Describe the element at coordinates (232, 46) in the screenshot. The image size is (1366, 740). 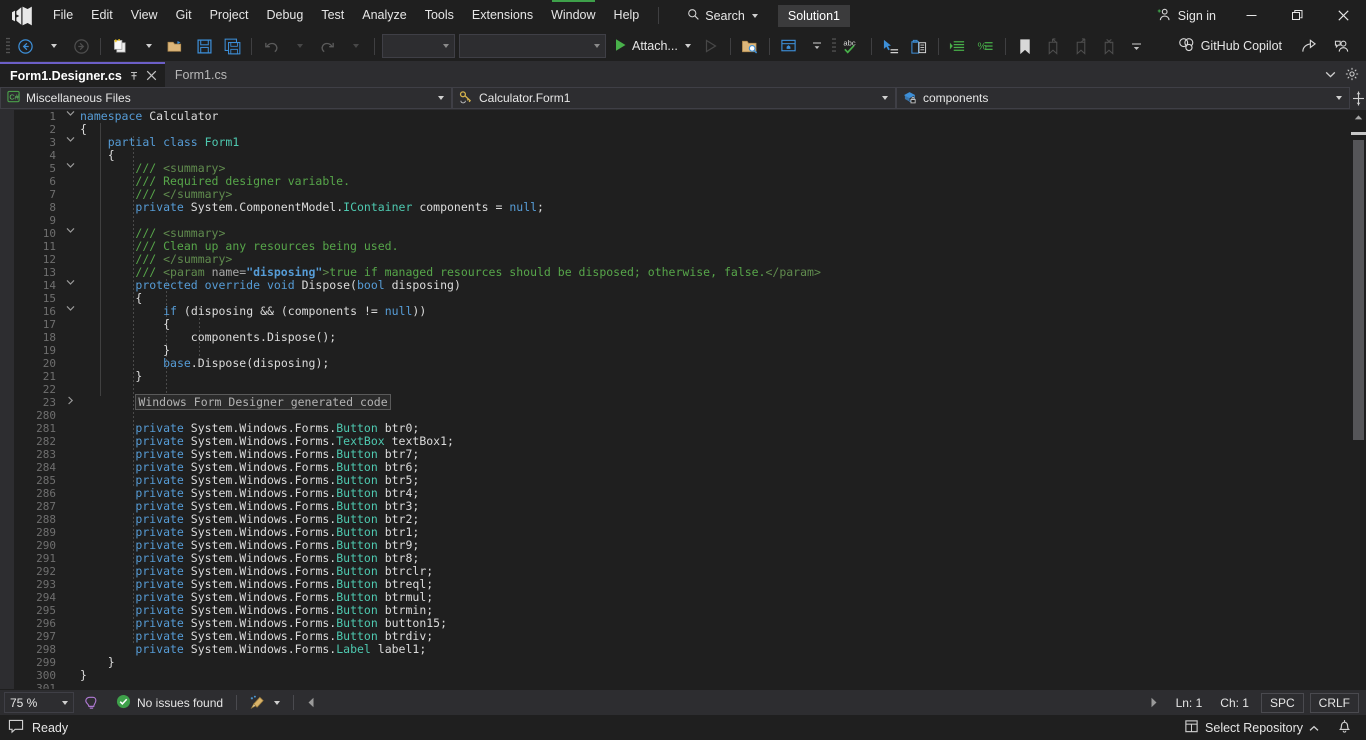
I see `save-all-button` at that location.